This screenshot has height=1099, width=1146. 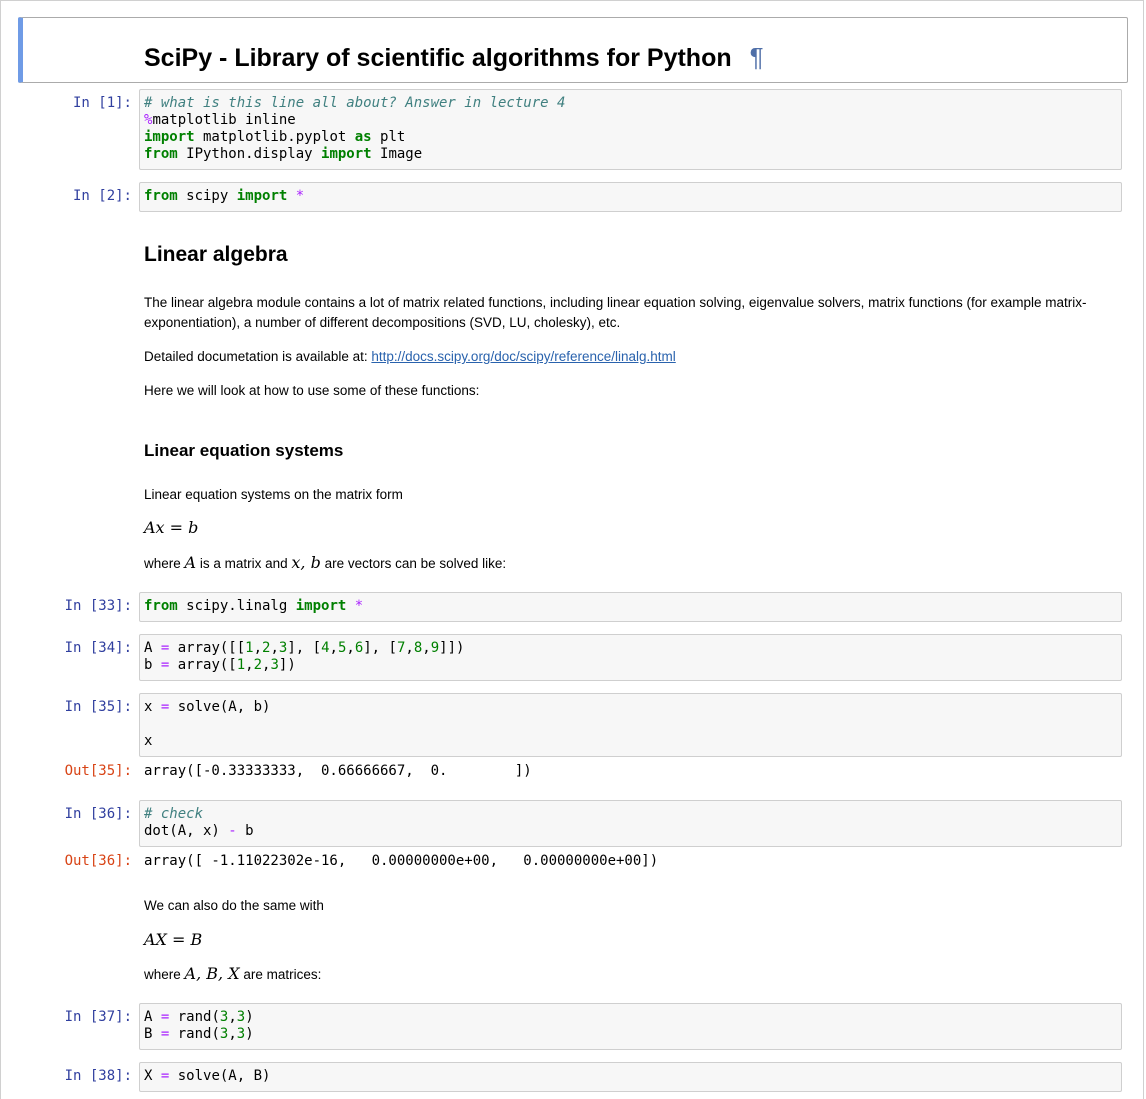 What do you see at coordinates (216, 254) in the screenshot?
I see `section-heading: Linear algebra` at bounding box center [216, 254].